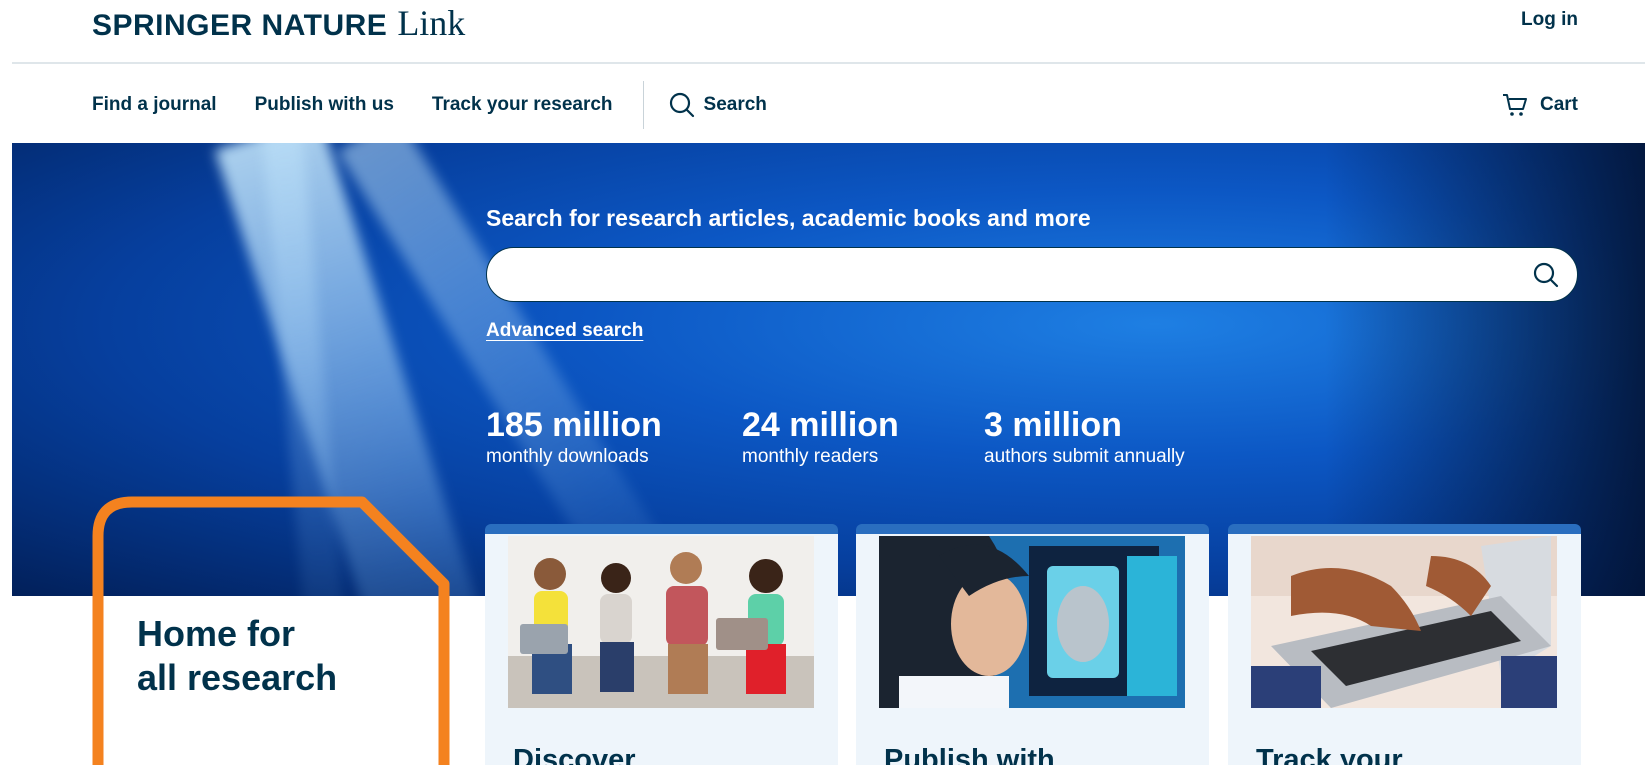 Image resolution: width=1645 pixels, height=765 pixels. Describe the element at coordinates (1053, 425) in the screenshot. I see `stat-value: 3 million` at that location.